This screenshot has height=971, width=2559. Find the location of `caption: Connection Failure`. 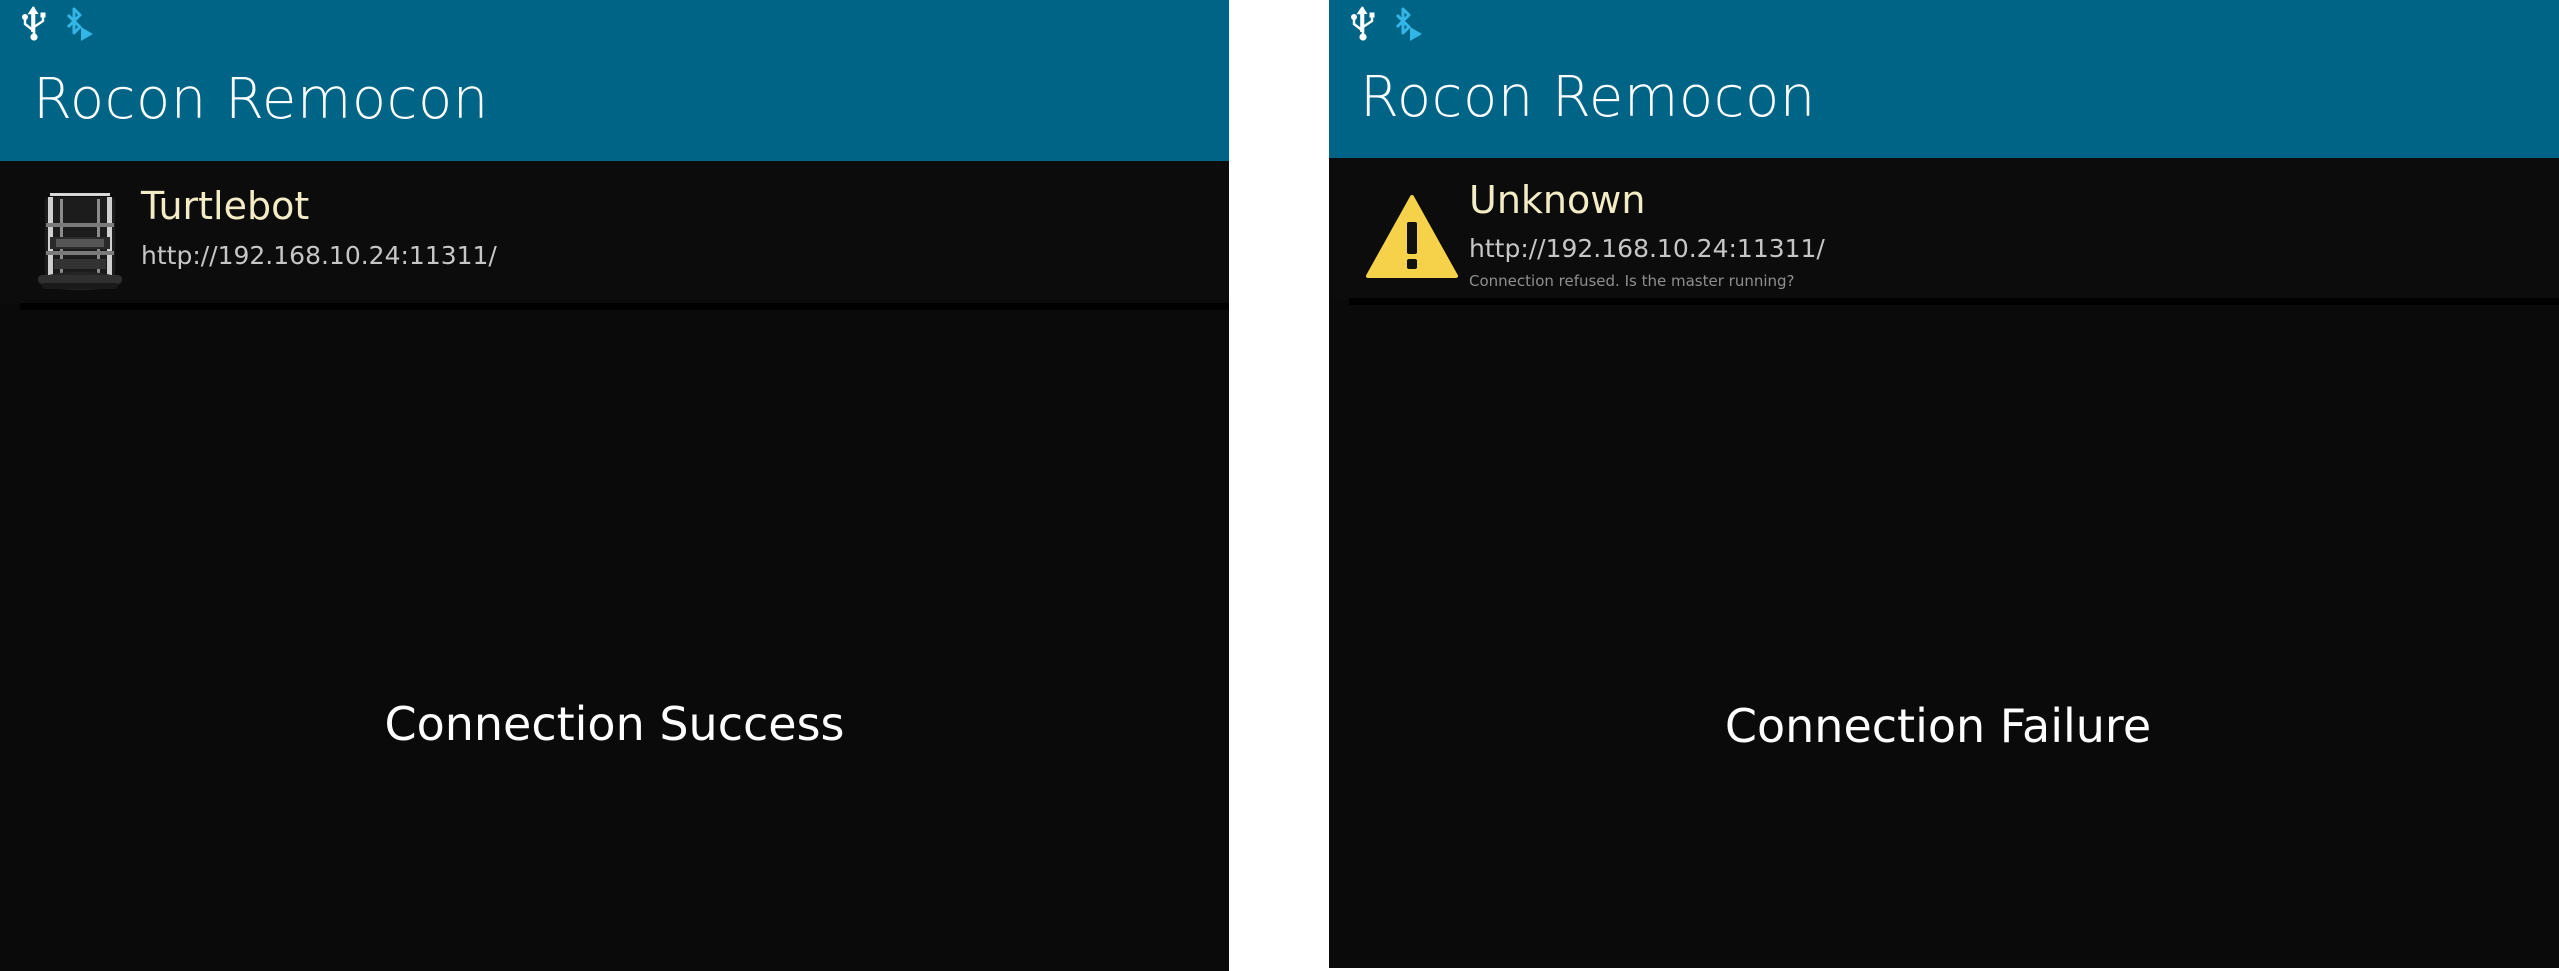

caption: Connection Failure is located at coordinates (1938, 726).